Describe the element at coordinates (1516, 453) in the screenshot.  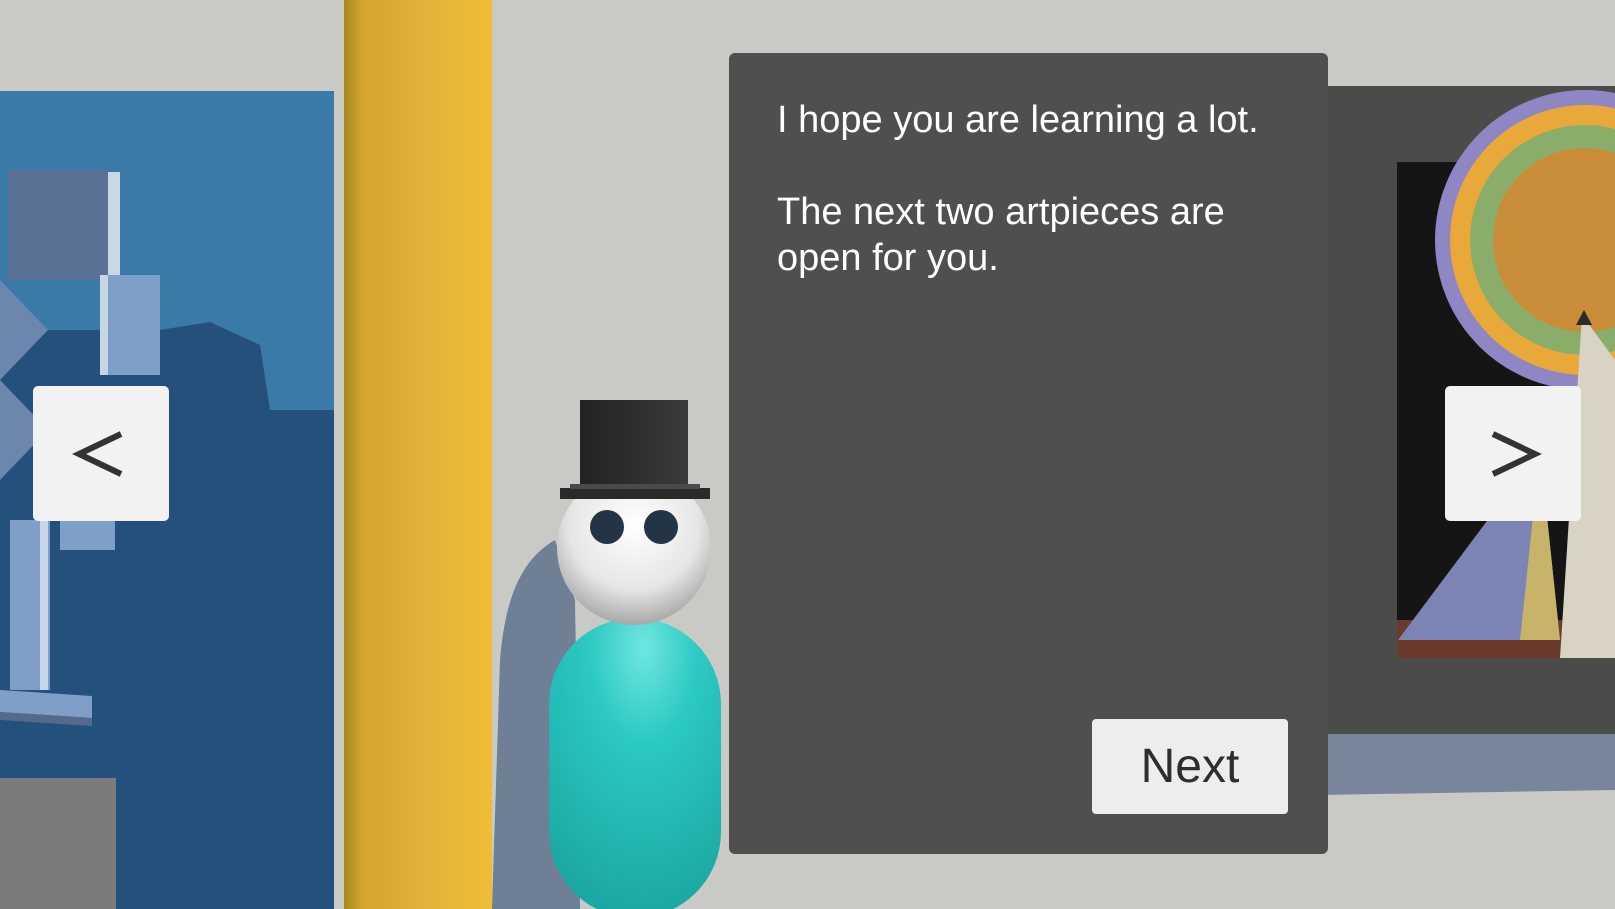
I see `chevron-right-icon` at that location.